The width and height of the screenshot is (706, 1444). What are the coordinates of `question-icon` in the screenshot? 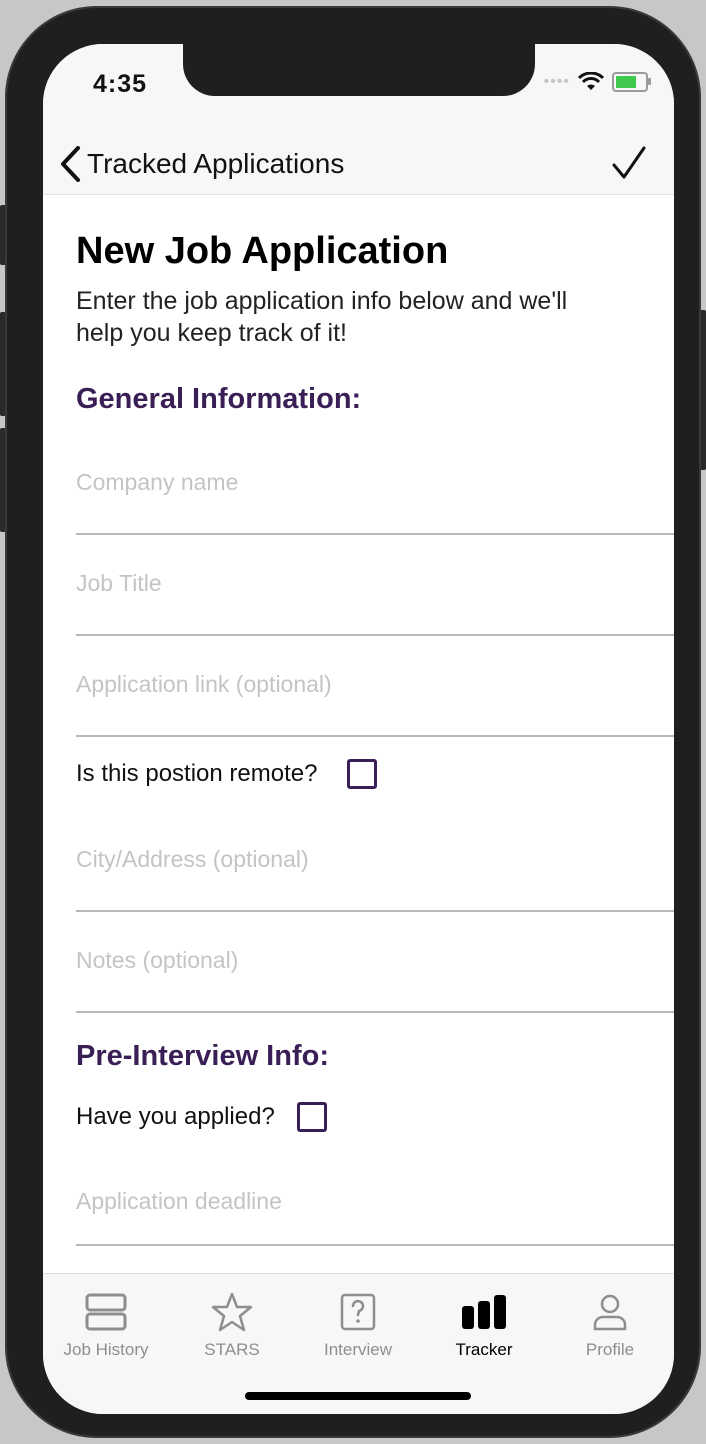 It's located at (358, 1312).